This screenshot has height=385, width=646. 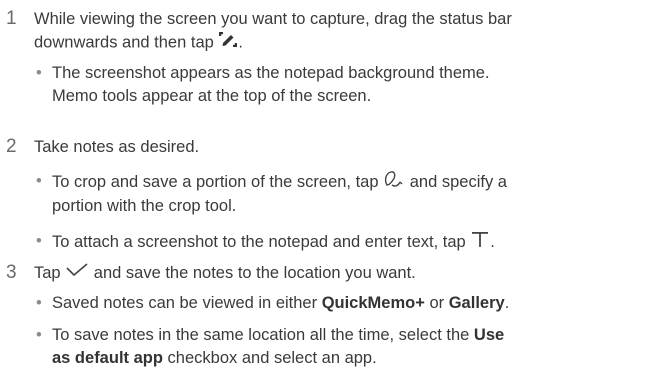 I want to click on step-number: 2, so click(x=11, y=146).